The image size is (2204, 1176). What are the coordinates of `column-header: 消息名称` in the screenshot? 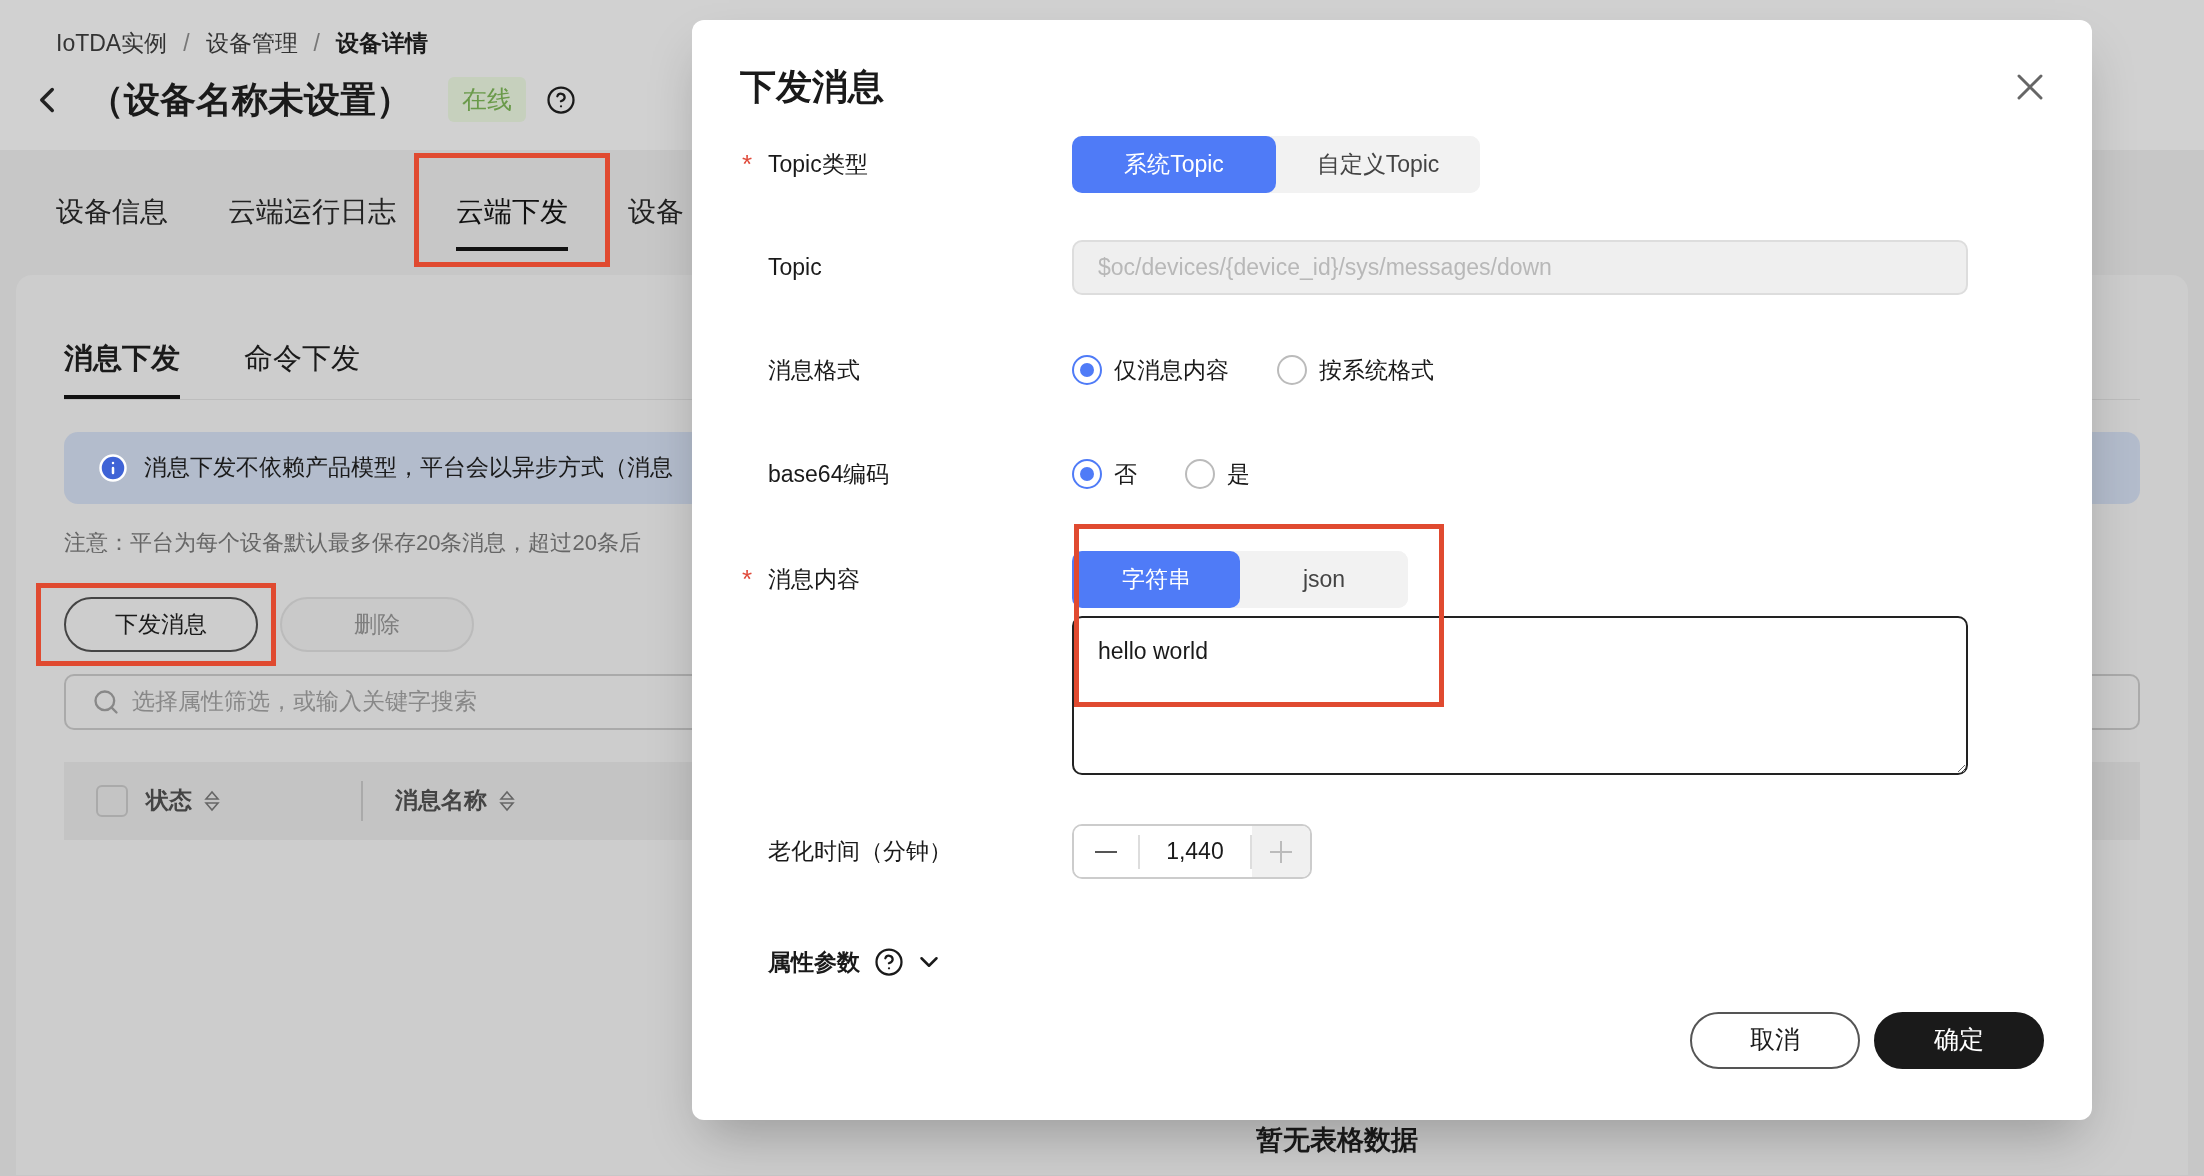 It's located at (441, 801).